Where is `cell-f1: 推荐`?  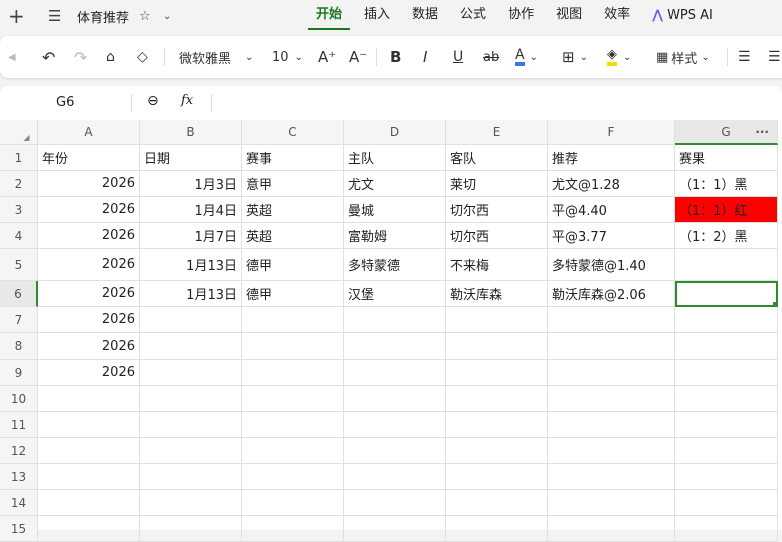 cell-f1: 推荐 is located at coordinates (611, 158).